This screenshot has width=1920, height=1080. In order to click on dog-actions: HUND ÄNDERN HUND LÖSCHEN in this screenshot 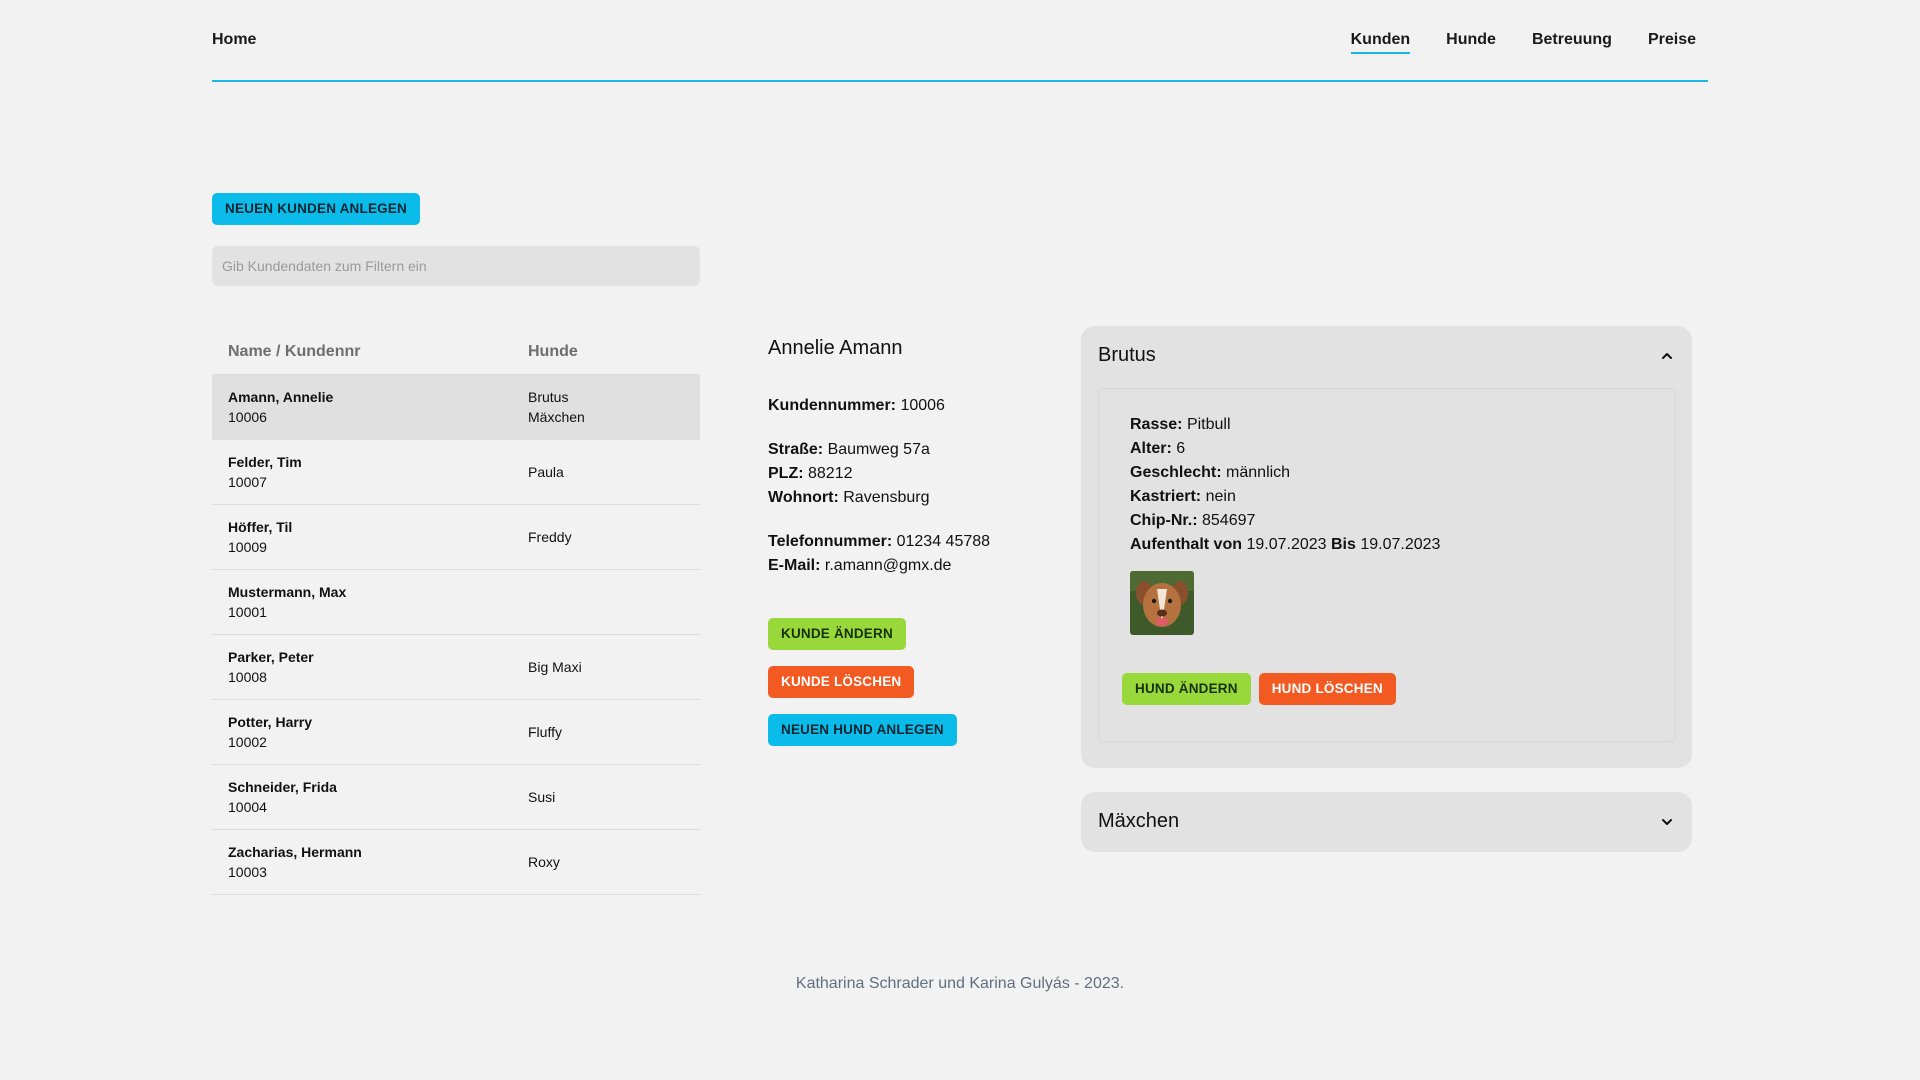, I will do `click(1259, 689)`.